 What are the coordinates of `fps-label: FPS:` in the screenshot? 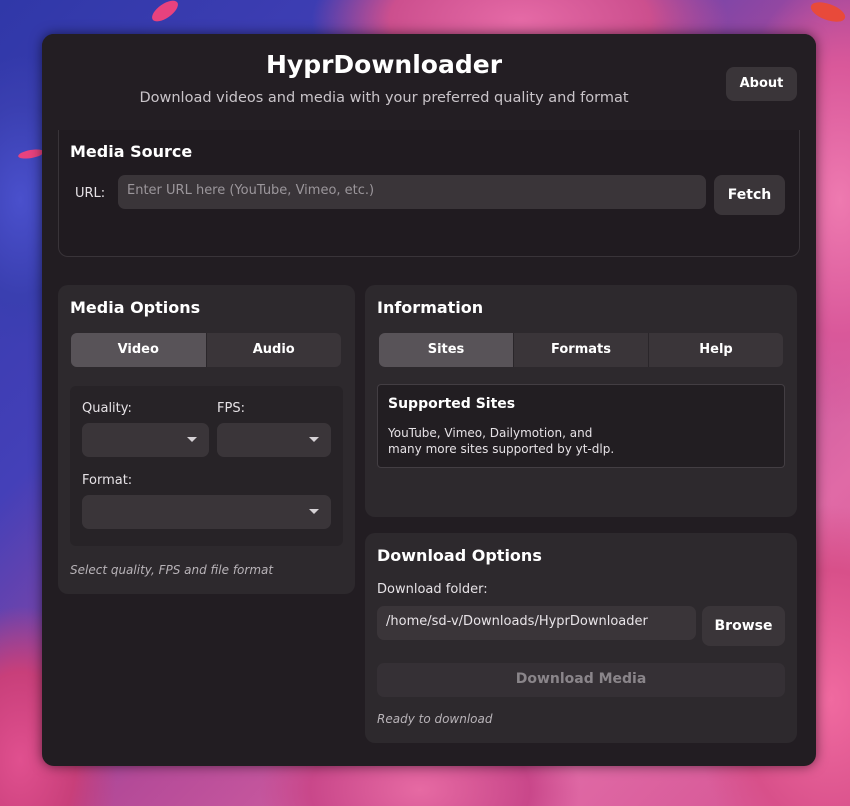 It's located at (231, 408).